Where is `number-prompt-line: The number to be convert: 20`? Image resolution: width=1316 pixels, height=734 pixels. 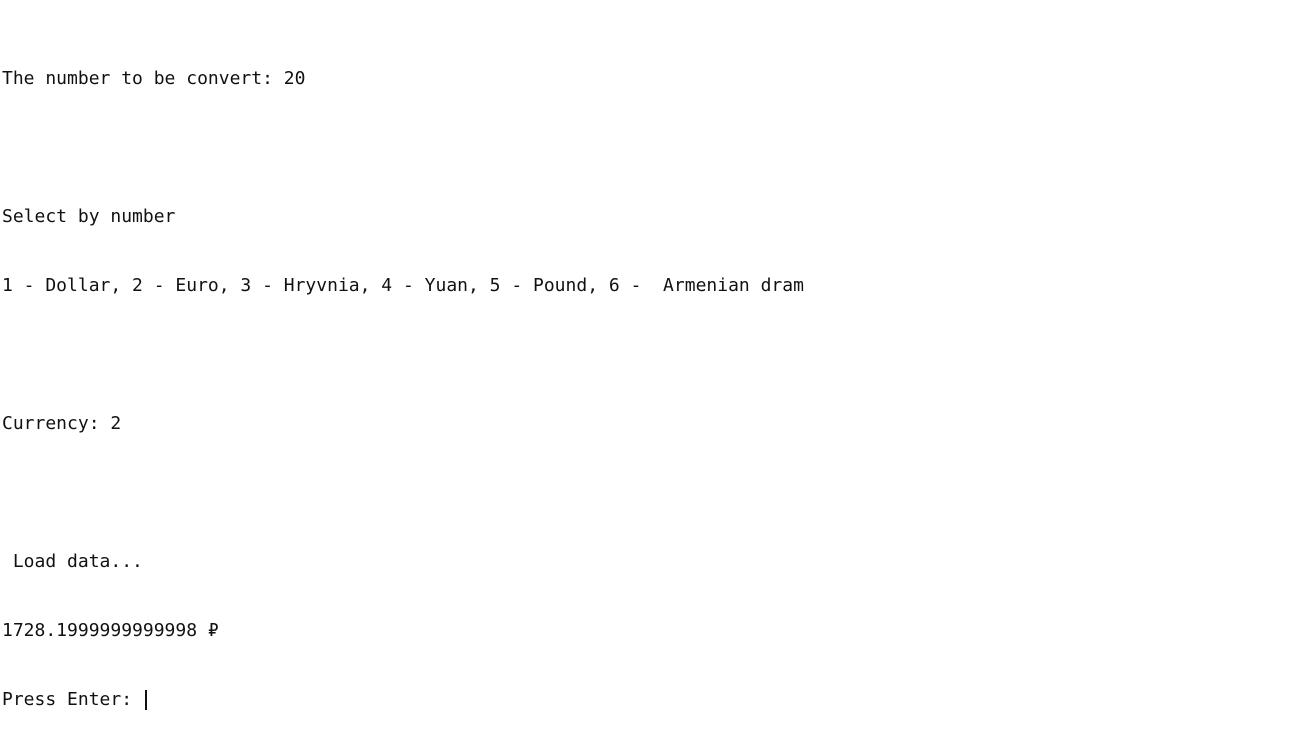
number-prompt-line: The number to be convert: 20 is located at coordinates (154, 78).